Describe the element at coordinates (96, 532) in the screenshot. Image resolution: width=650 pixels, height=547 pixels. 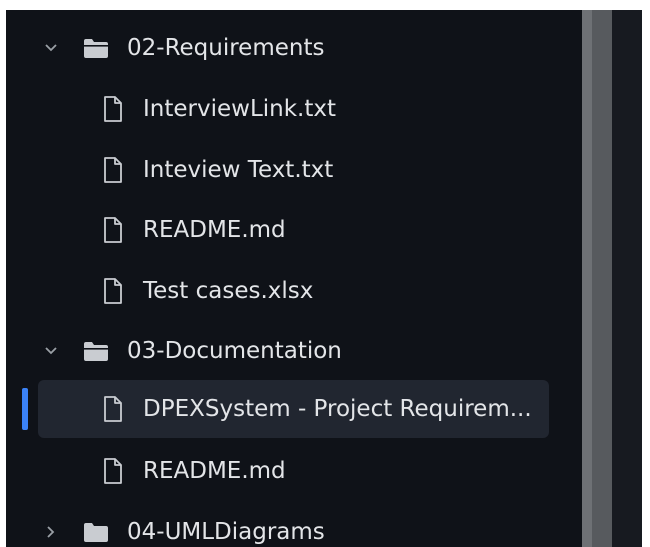
I see `folder-closed-icon` at that location.